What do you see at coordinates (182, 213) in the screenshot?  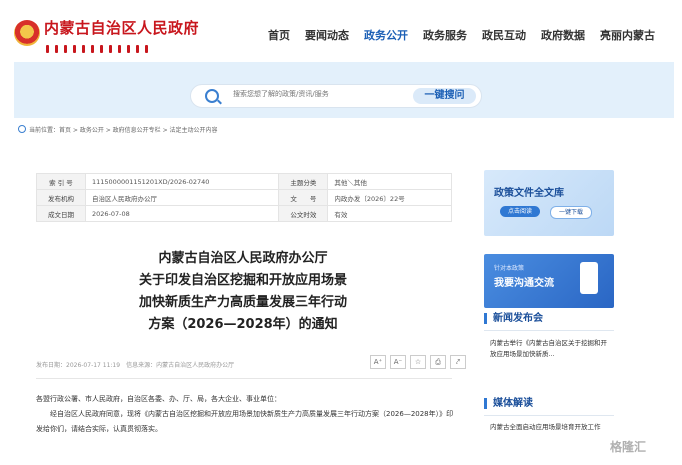 I see `info-value: 2026-07-08` at bounding box center [182, 213].